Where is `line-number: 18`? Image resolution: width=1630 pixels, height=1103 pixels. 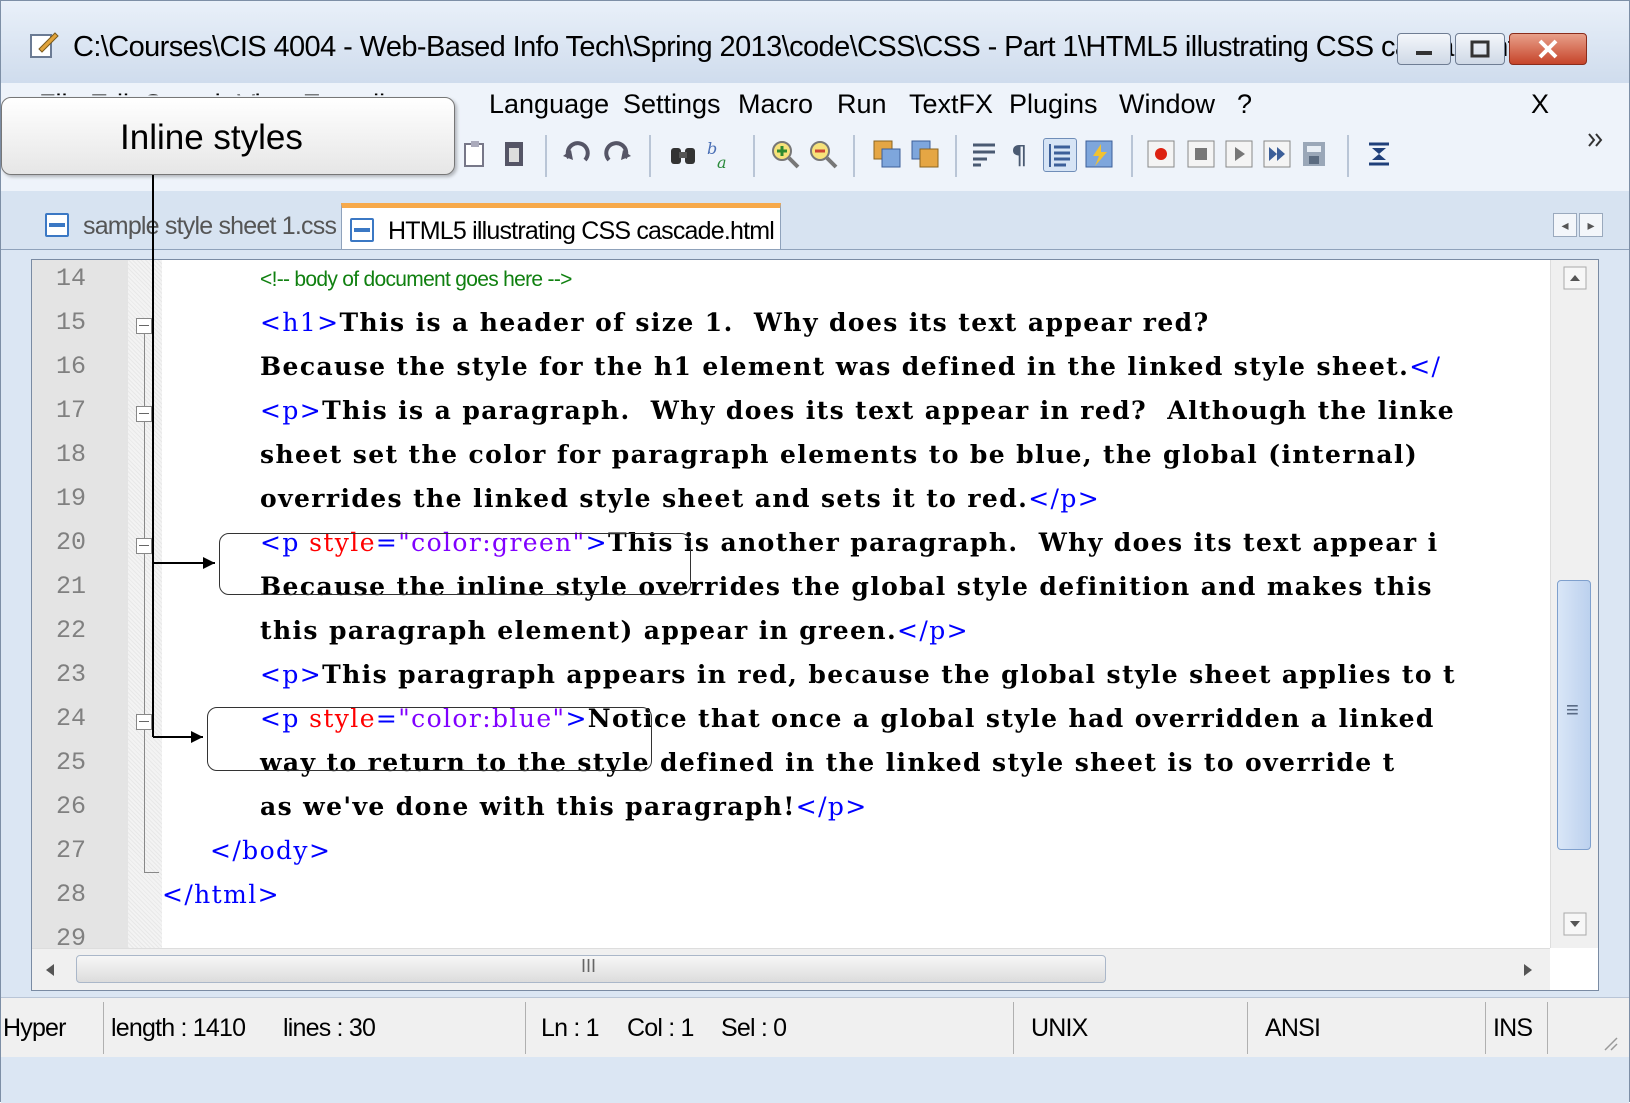 line-number: 18 is located at coordinates (71, 454).